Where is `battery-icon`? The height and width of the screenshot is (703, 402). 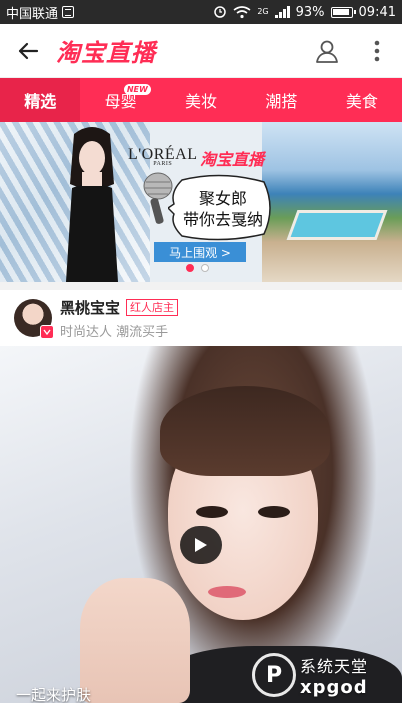 battery-icon is located at coordinates (343, 12).